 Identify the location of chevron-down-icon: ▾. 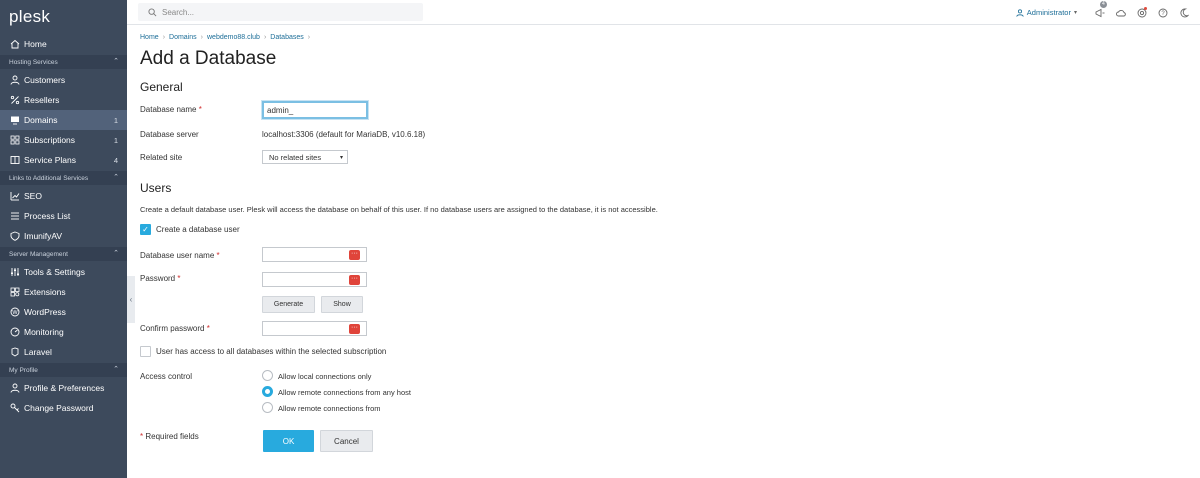
(341, 157).